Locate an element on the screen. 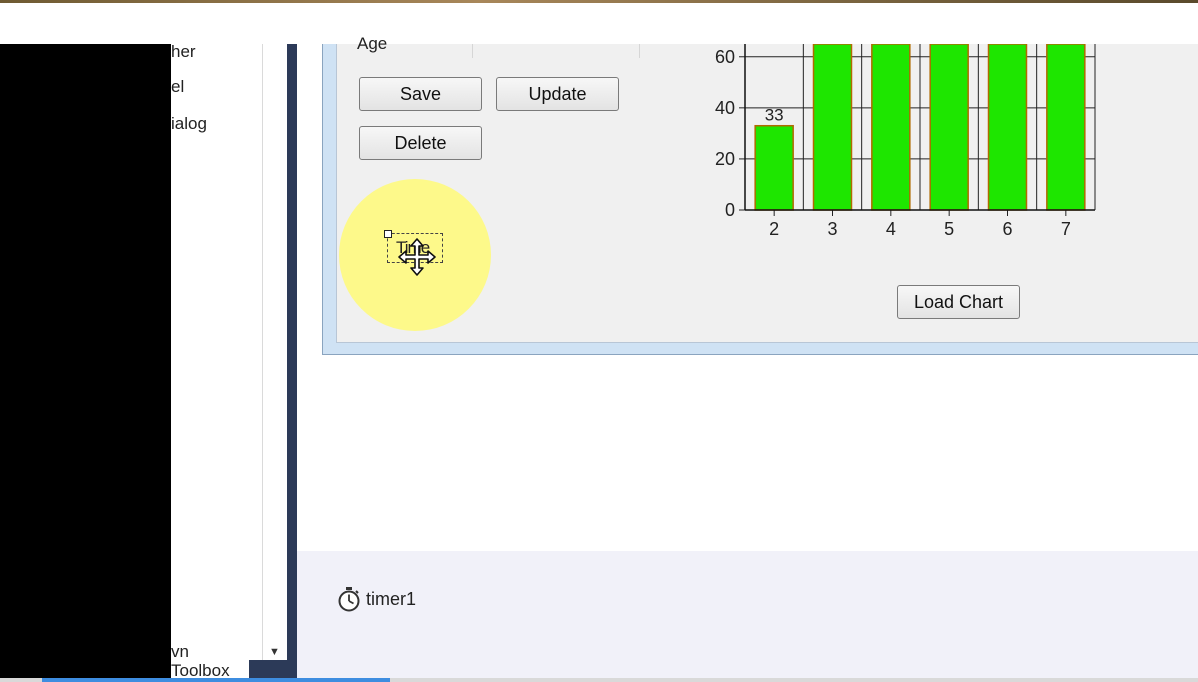  panel-separator is located at coordinates (292, 361).